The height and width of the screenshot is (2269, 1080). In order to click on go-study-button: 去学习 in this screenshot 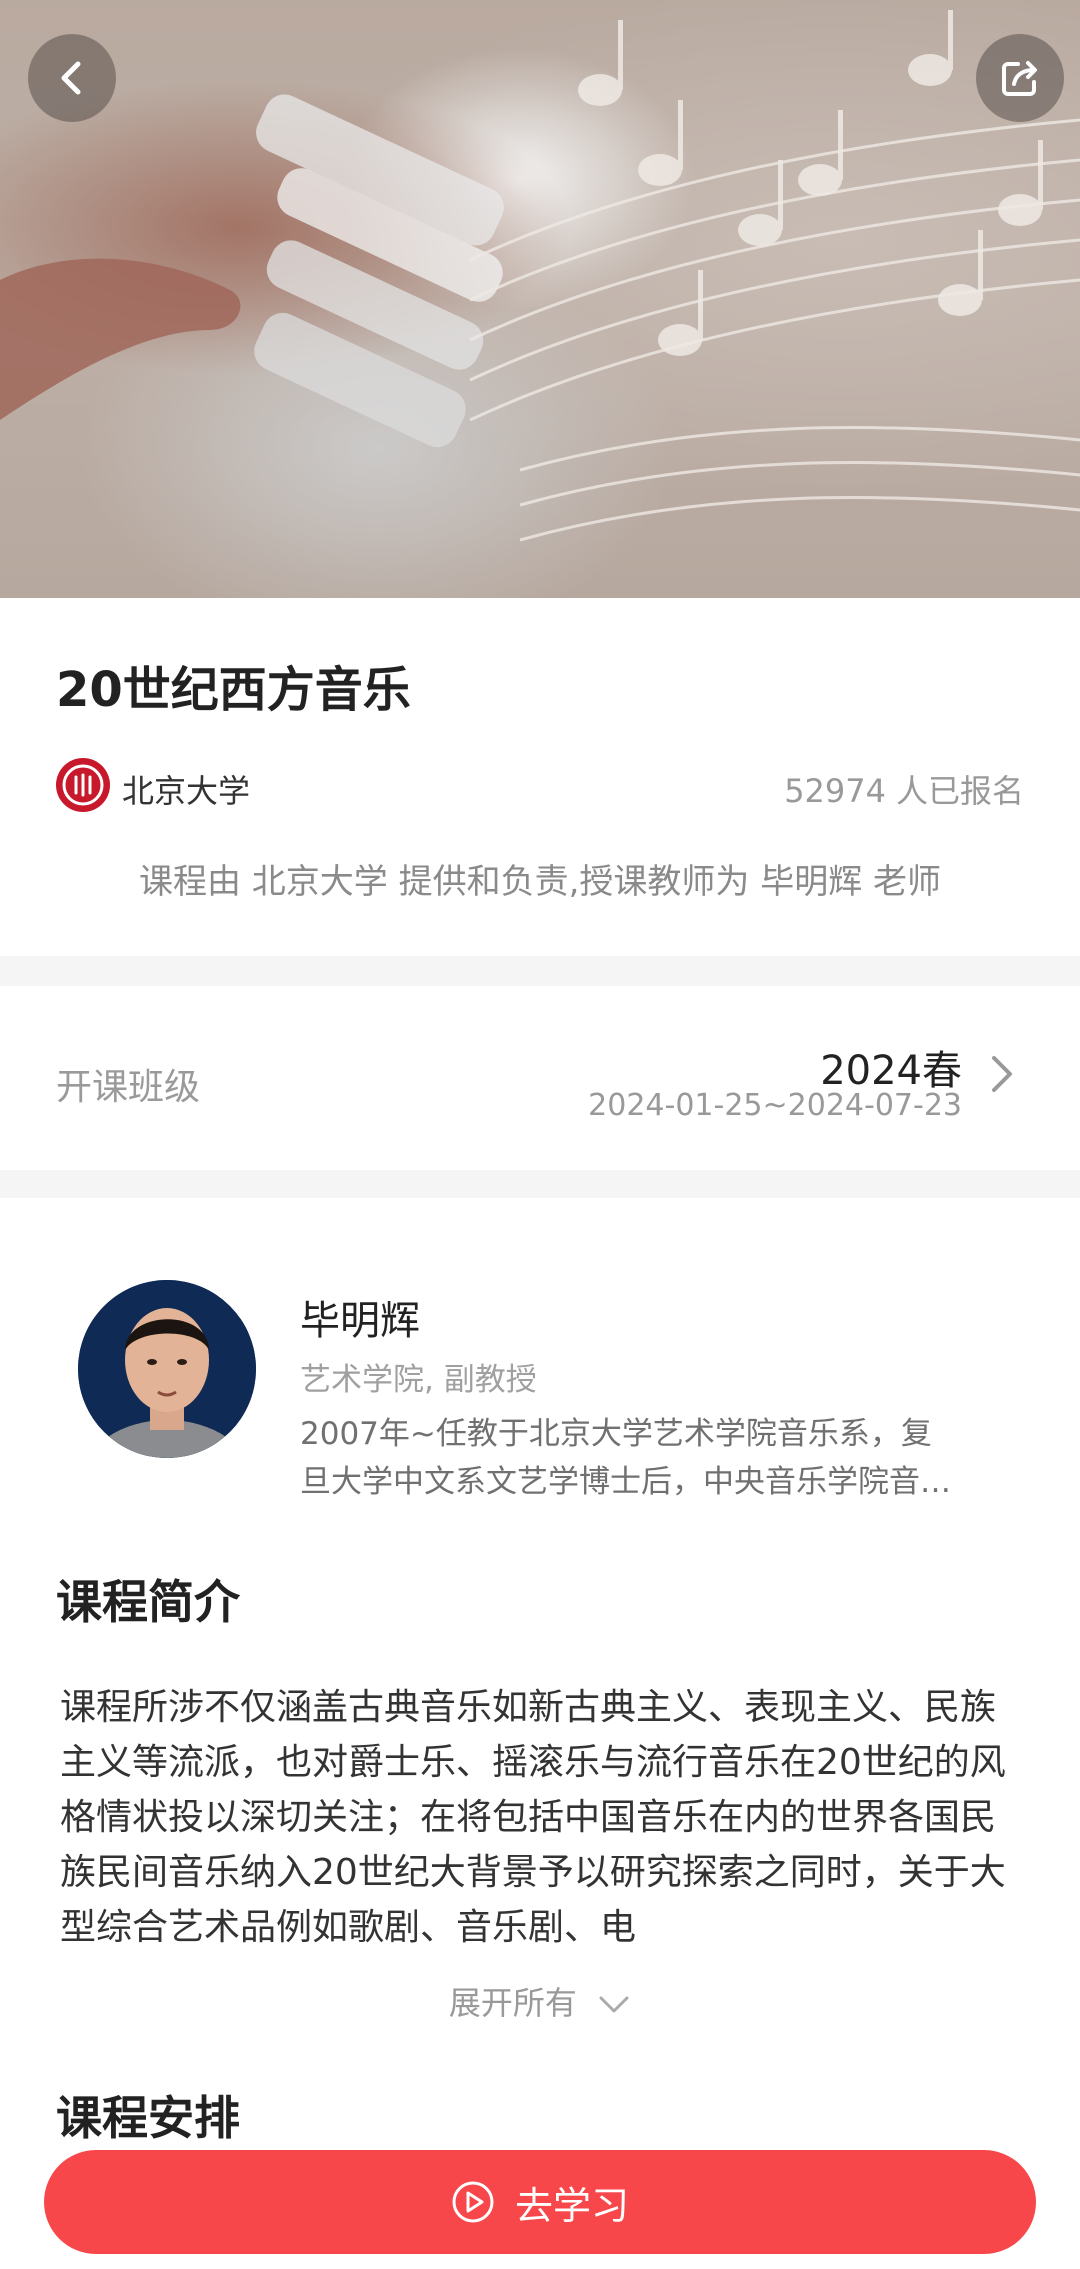, I will do `click(540, 2202)`.